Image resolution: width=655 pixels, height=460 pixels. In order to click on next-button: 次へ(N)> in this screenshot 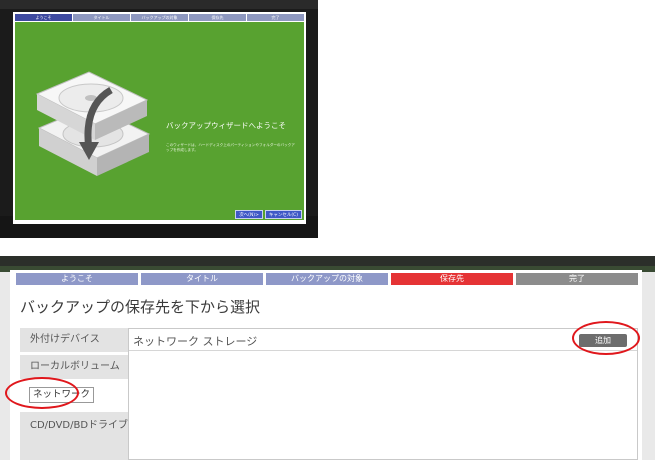, I will do `click(249, 214)`.